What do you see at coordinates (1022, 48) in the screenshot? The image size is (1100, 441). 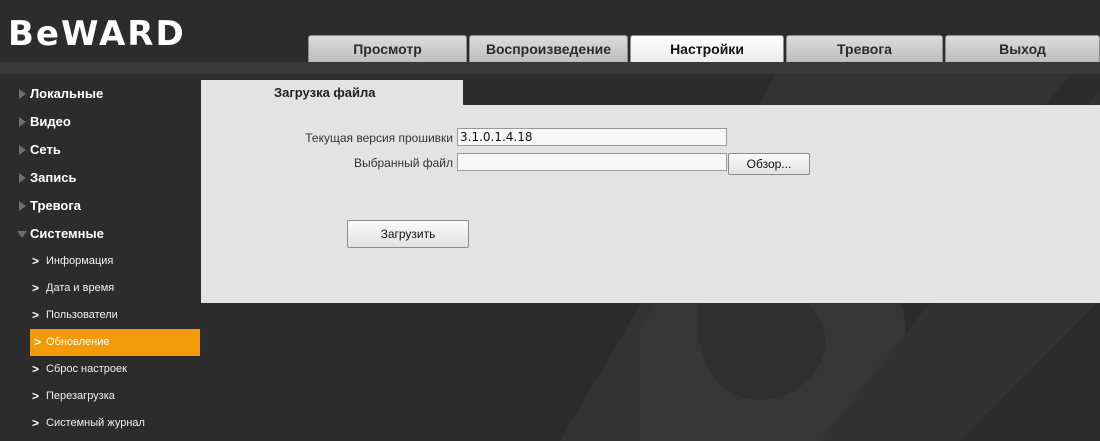 I see `tab-exit: Выход` at bounding box center [1022, 48].